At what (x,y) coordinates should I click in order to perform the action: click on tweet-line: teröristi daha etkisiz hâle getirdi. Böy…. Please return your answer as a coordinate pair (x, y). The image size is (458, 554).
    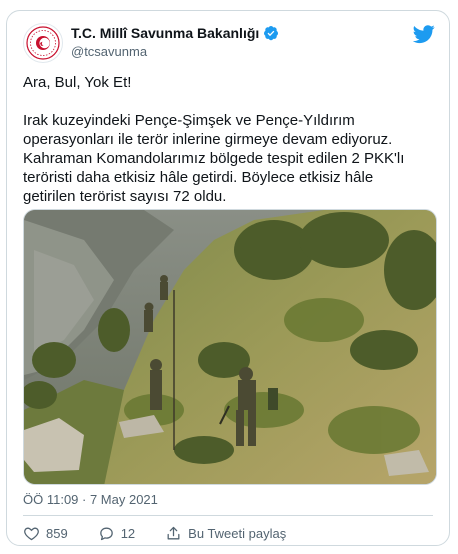
    Looking at the image, I should click on (198, 177).